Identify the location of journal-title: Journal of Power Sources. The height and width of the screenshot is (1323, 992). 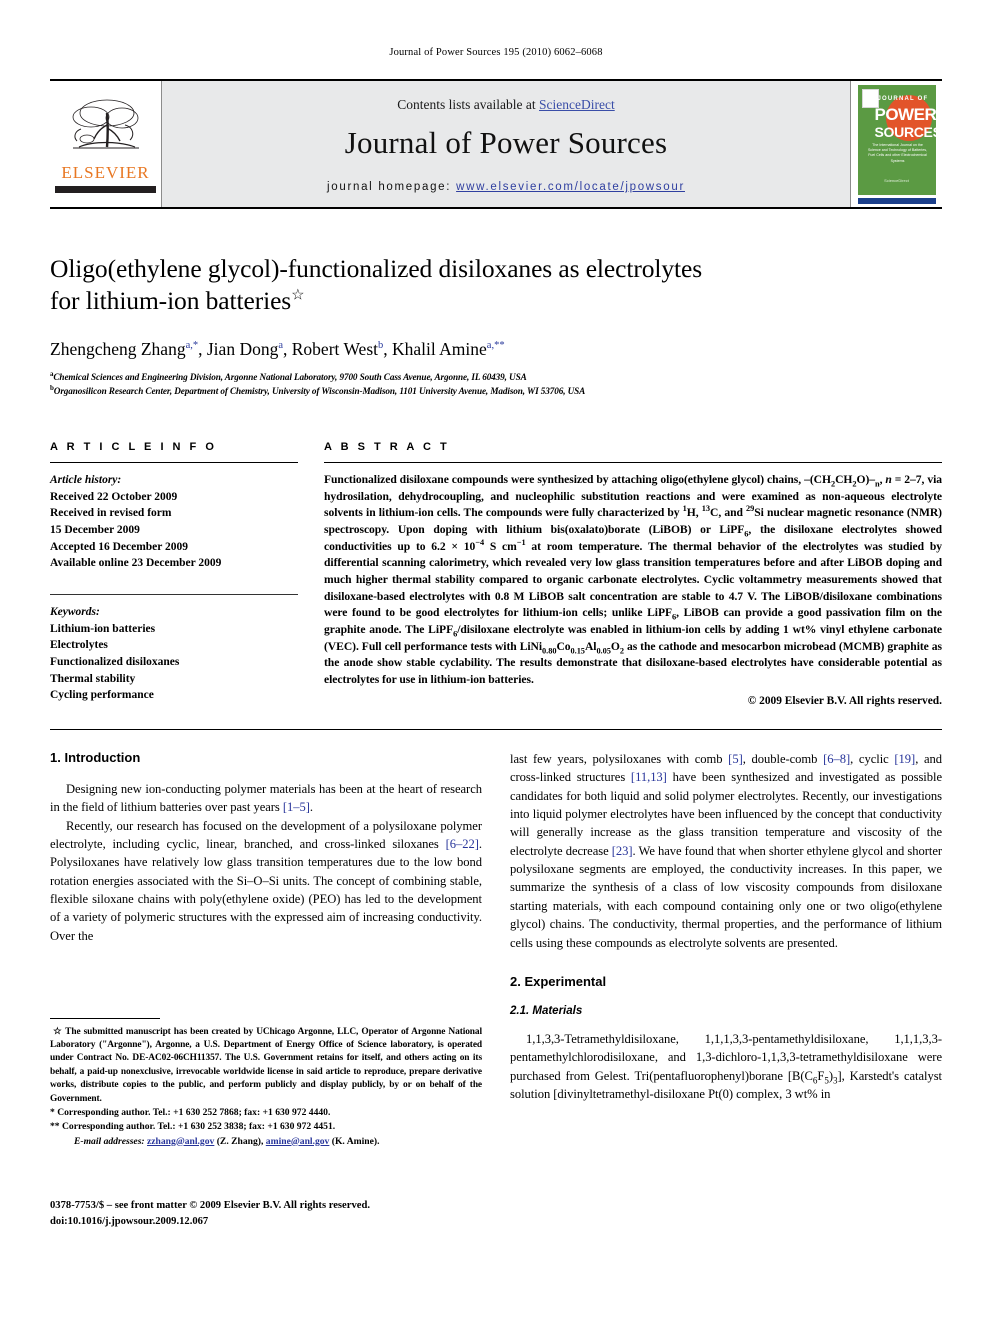
(506, 142).